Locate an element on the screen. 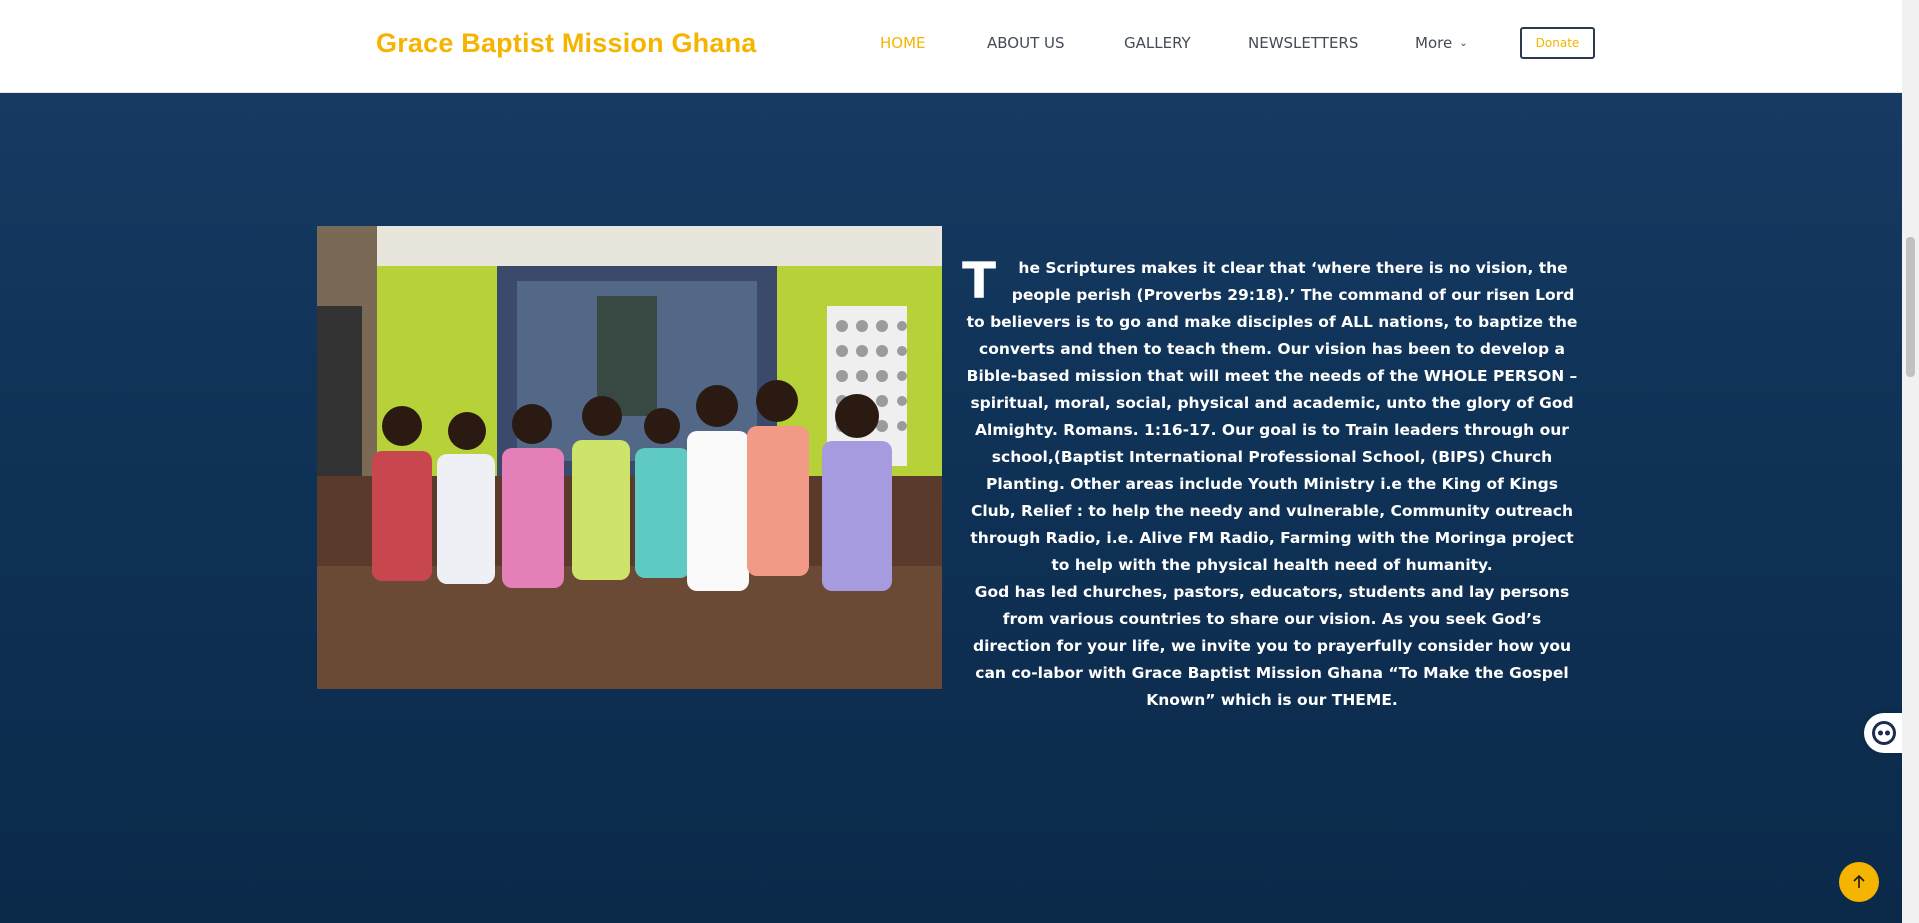 The width and height of the screenshot is (1919, 923). nav-item-more: More ⌄ is located at coordinates (1441, 43).